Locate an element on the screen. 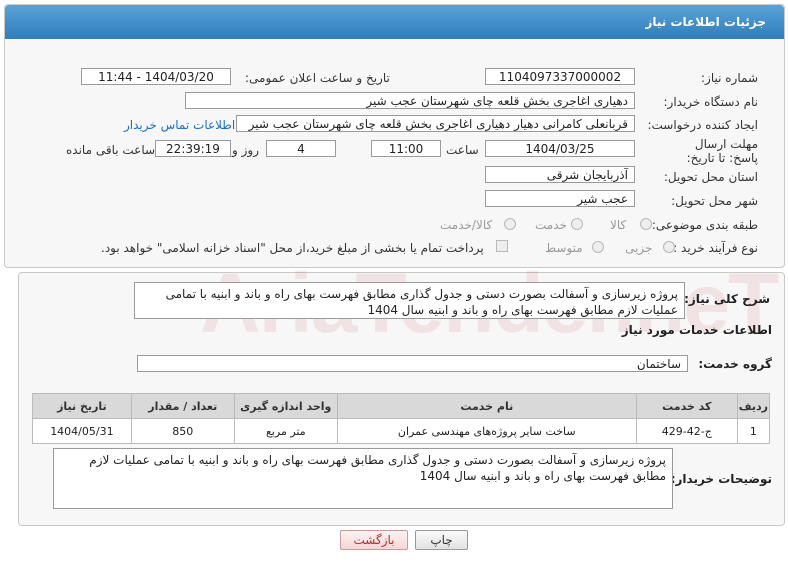 This screenshot has width=788, height=566. creator-label: ایجاد کننده درخواست: is located at coordinates (702, 125).